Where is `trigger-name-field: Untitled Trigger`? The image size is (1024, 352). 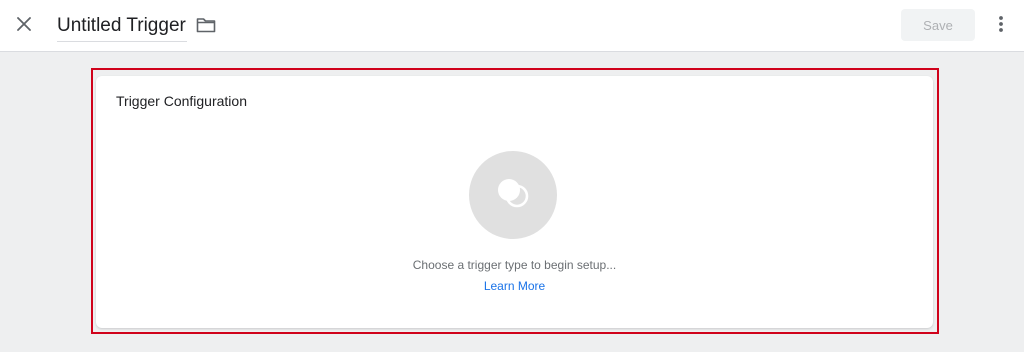
trigger-name-field: Untitled Trigger is located at coordinates (122, 27).